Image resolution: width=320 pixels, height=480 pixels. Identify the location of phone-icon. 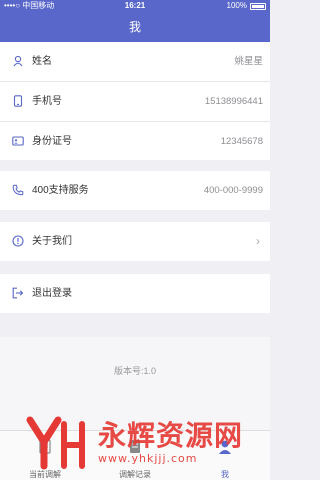
(18, 101).